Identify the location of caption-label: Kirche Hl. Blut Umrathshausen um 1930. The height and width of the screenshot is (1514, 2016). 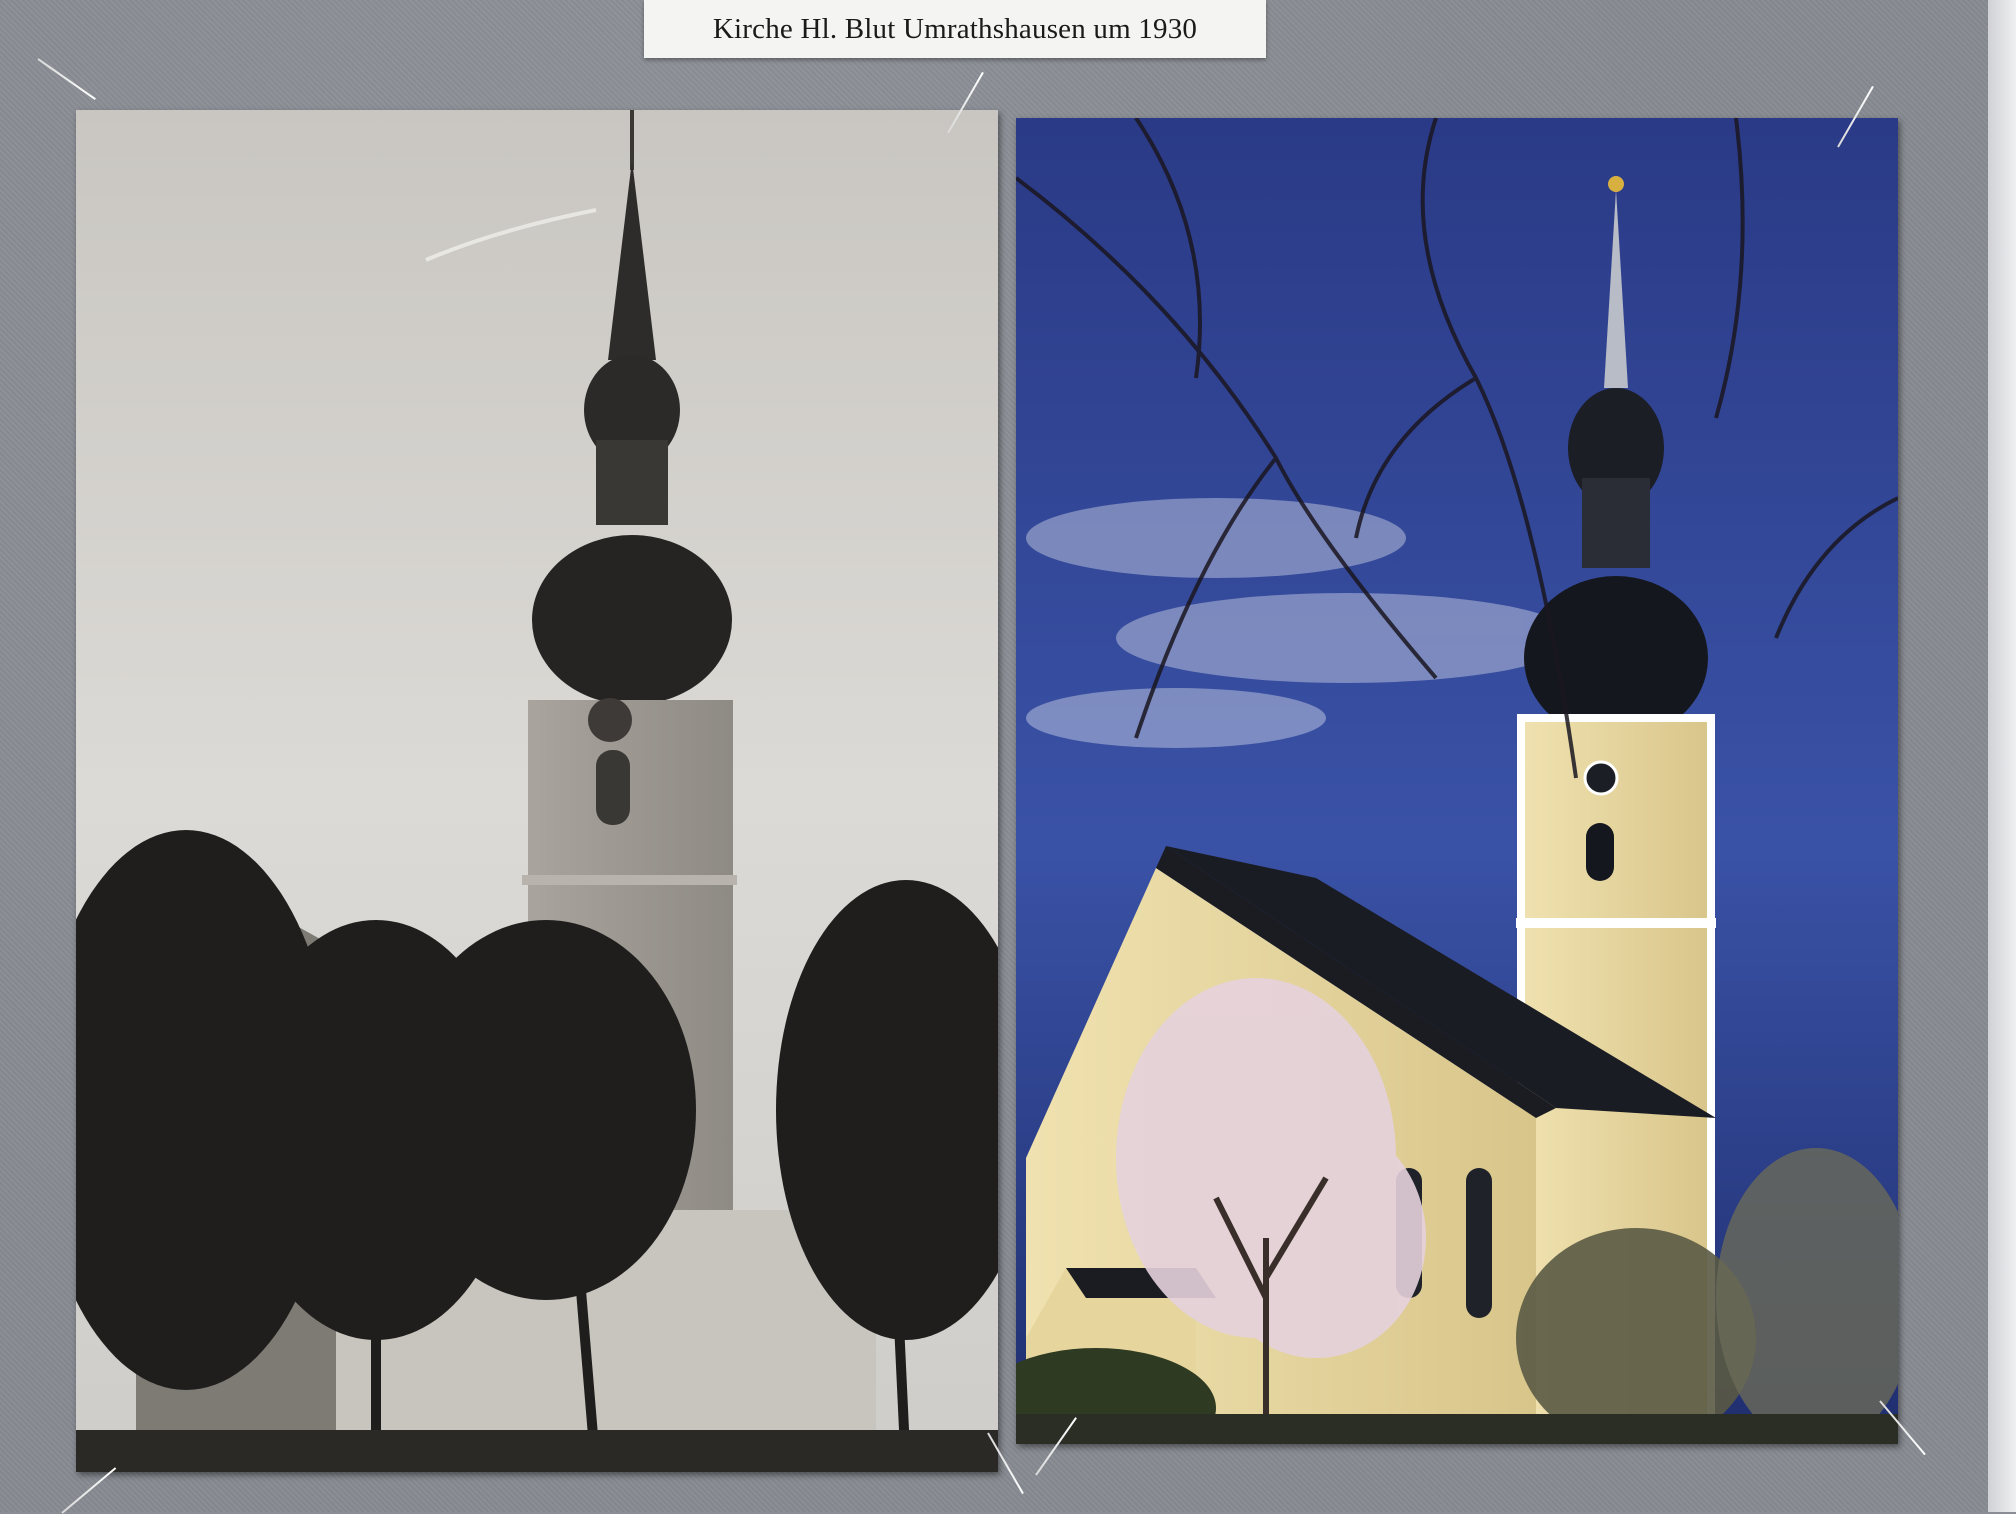
(955, 29).